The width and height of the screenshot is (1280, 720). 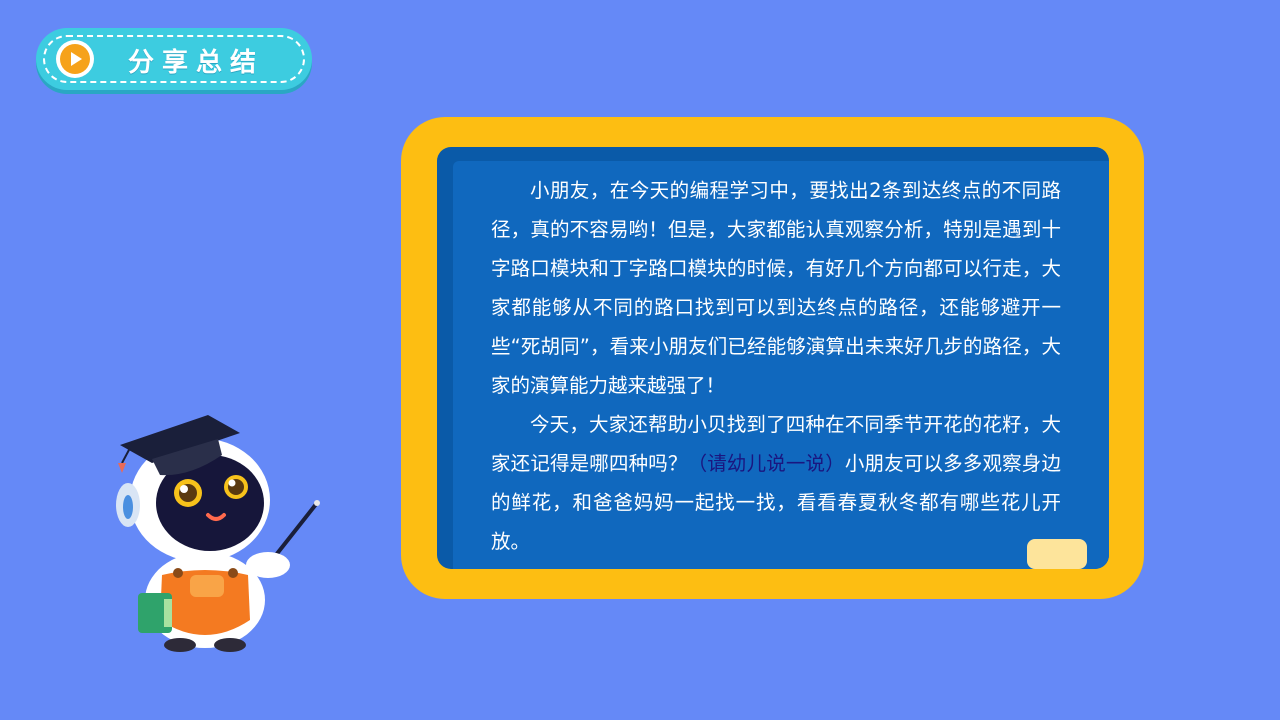 What do you see at coordinates (218, 533) in the screenshot?
I see `robot-mascot-icon` at bounding box center [218, 533].